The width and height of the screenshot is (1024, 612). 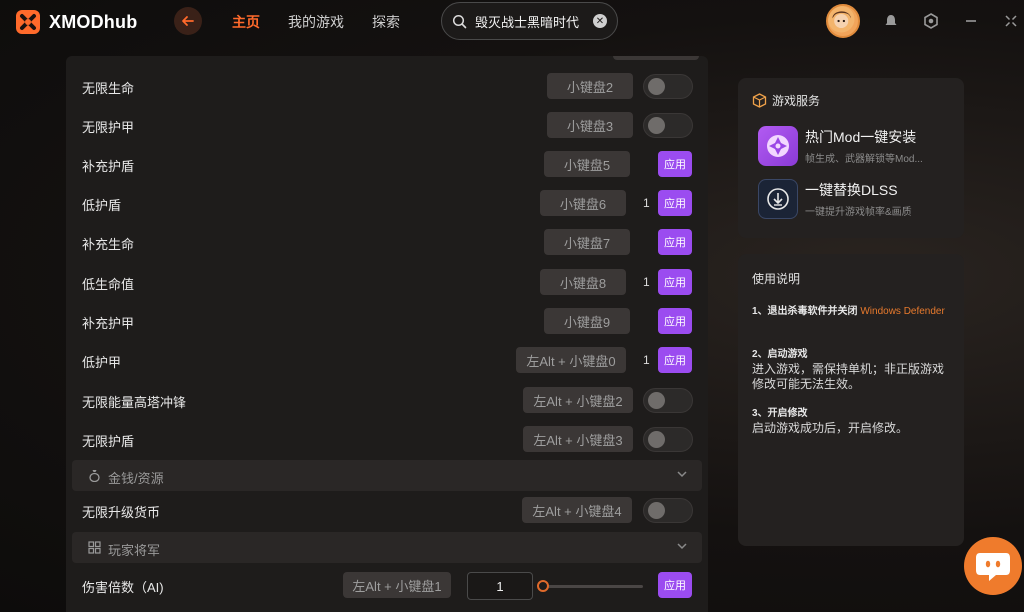 What do you see at coordinates (848, 376) in the screenshot?
I see `step-body: 进入游戏，需保持单机；非正版游戏修改可能无法生效。` at bounding box center [848, 376].